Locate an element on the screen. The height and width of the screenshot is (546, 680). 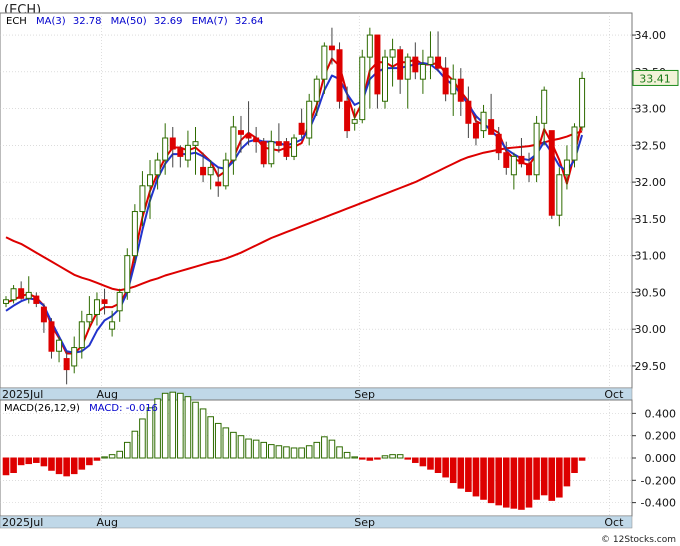
price-tick-label: 33.00 is located at coordinates (651, 109).